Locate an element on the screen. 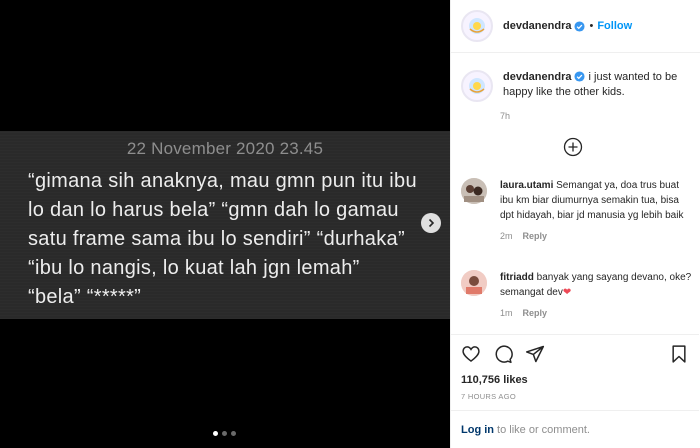 This screenshot has width=700, height=448. post-actions: 110,756 likes 7 HOURS AGO is located at coordinates (575, 367).